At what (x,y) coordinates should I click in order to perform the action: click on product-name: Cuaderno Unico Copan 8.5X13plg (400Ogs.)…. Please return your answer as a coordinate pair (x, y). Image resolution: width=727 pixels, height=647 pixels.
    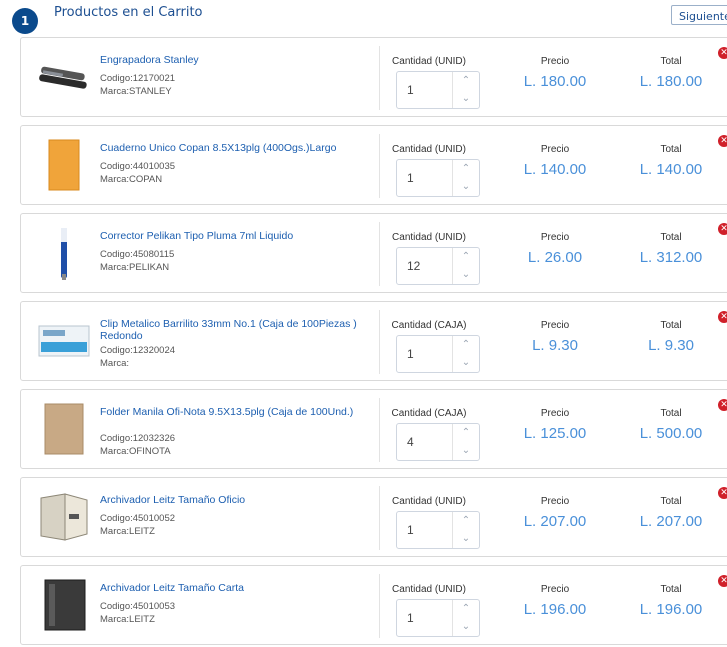
    Looking at the image, I should click on (235, 148).